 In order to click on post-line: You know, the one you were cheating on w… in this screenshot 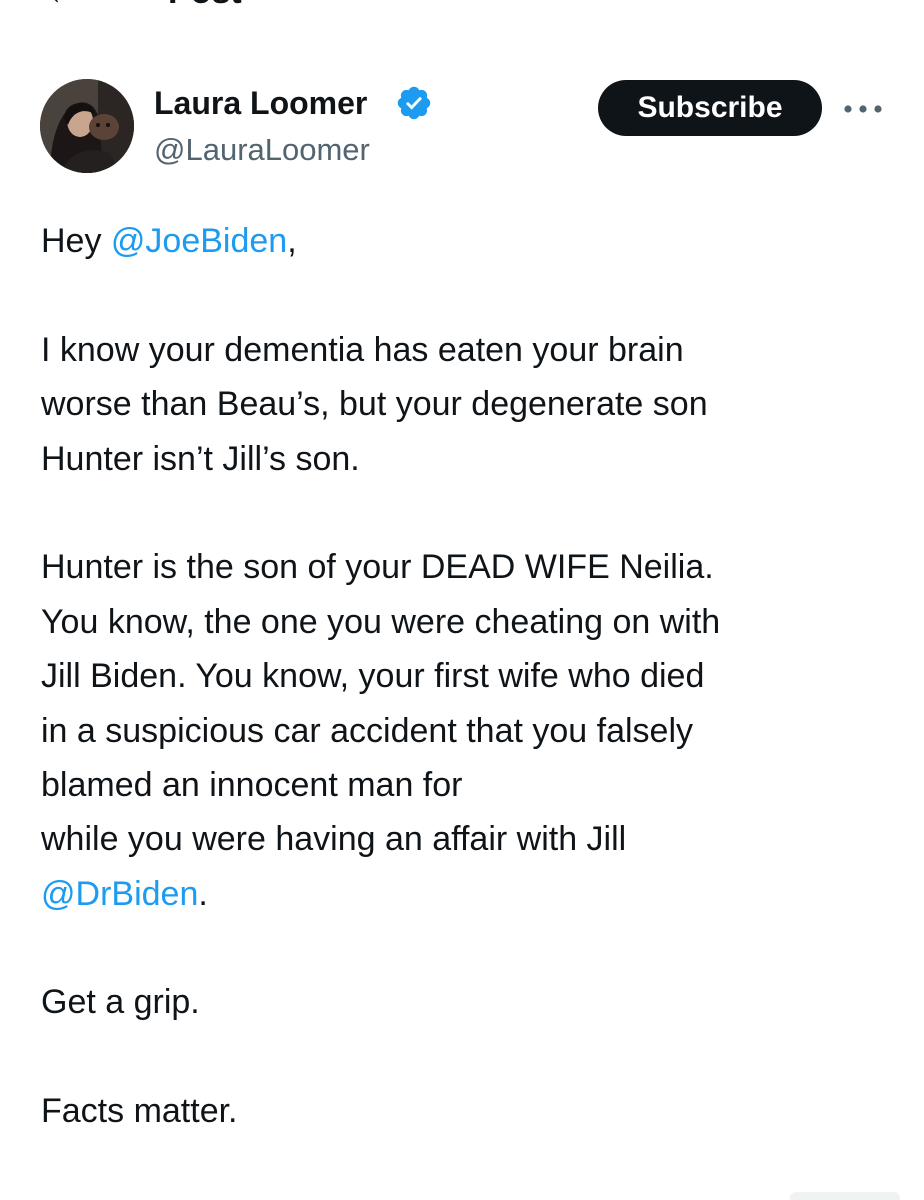, I will do `click(381, 621)`.